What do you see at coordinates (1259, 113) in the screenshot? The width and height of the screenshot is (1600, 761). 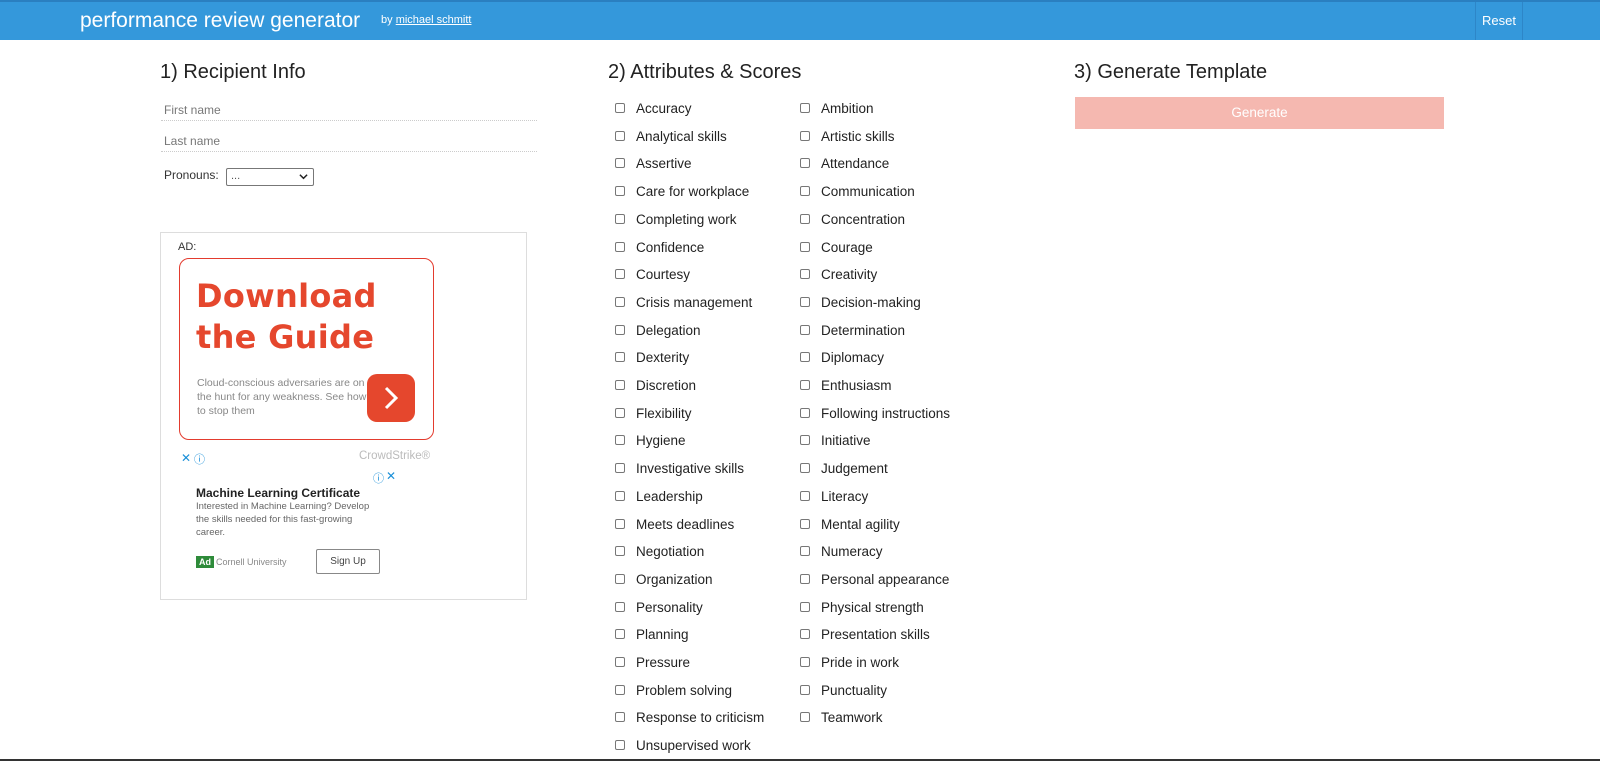 I see `generate-button: Generate` at bounding box center [1259, 113].